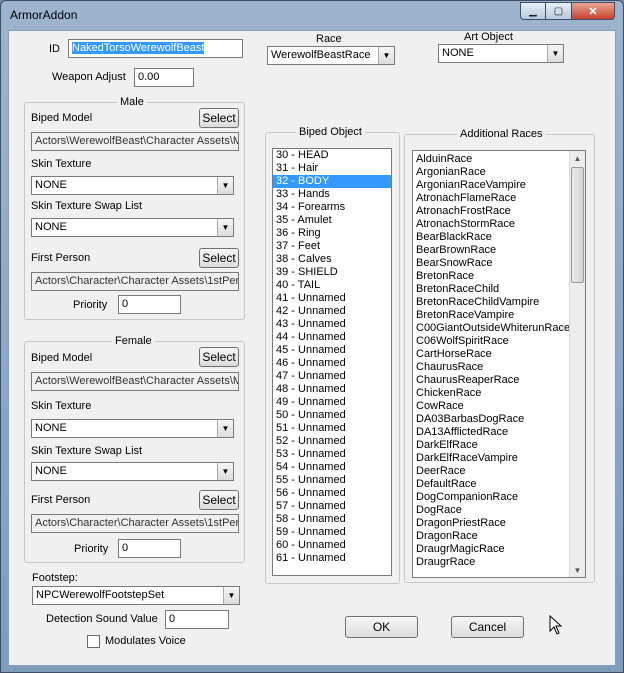 The width and height of the screenshot is (624, 673). I want to click on list-item: ArgonianRace, so click(499, 172).